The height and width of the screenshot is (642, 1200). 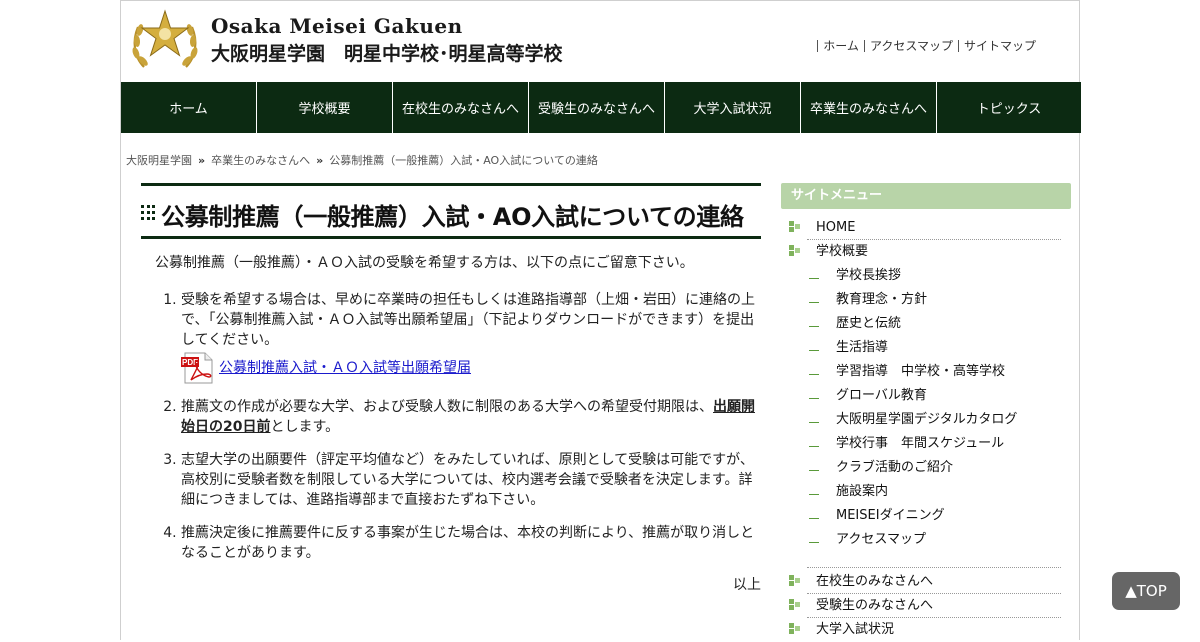 What do you see at coordinates (921, 371) in the screenshot?
I see `sidebar-subitem-label: 学習指導 中学校・高等学校` at bounding box center [921, 371].